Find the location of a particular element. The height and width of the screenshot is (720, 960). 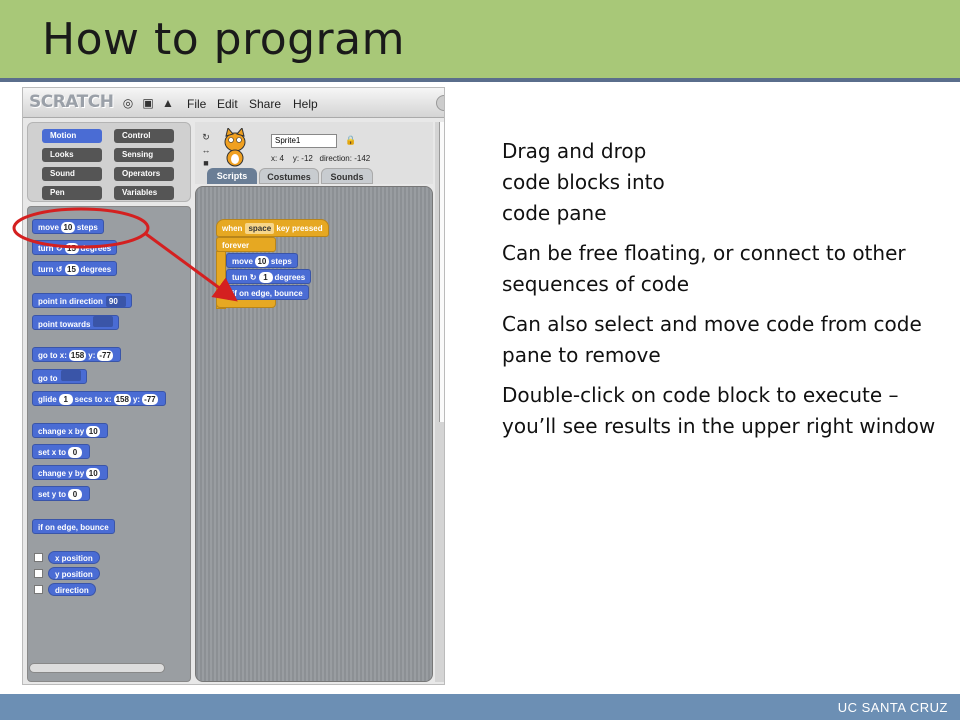

block-text: go to x: is located at coordinates (52, 355).